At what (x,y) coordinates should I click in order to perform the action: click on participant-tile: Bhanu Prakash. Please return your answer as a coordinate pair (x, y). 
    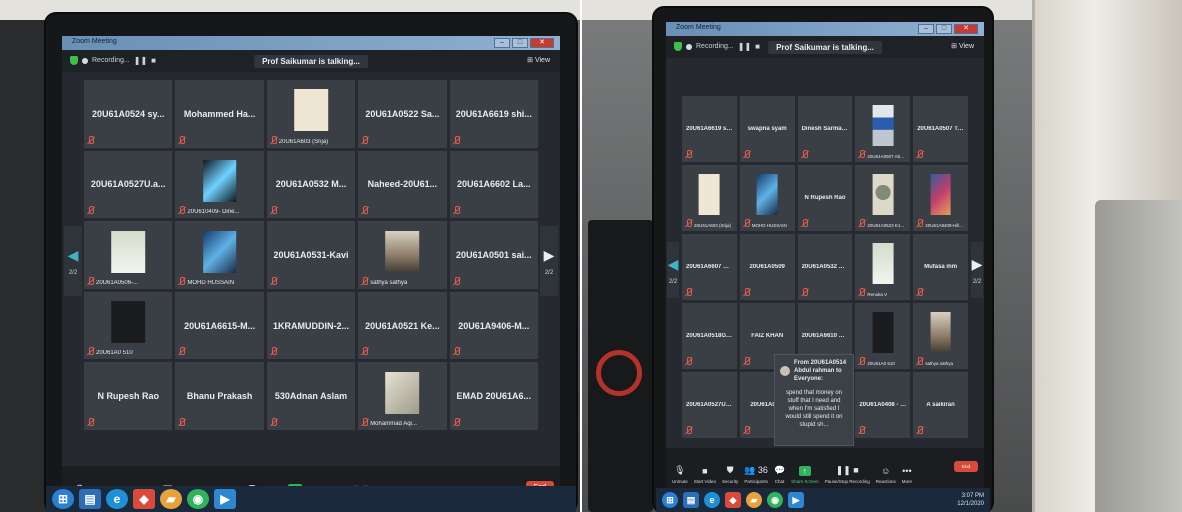
    Looking at the image, I should click on (219, 396).